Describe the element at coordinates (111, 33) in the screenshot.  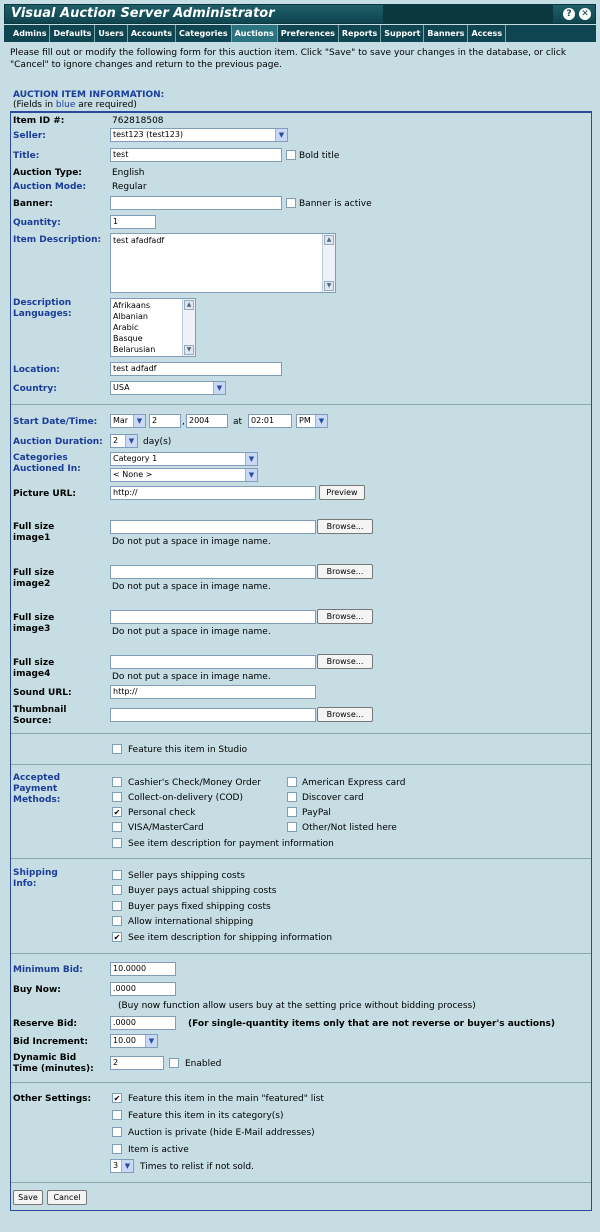
I see `tab-users: Users` at that location.